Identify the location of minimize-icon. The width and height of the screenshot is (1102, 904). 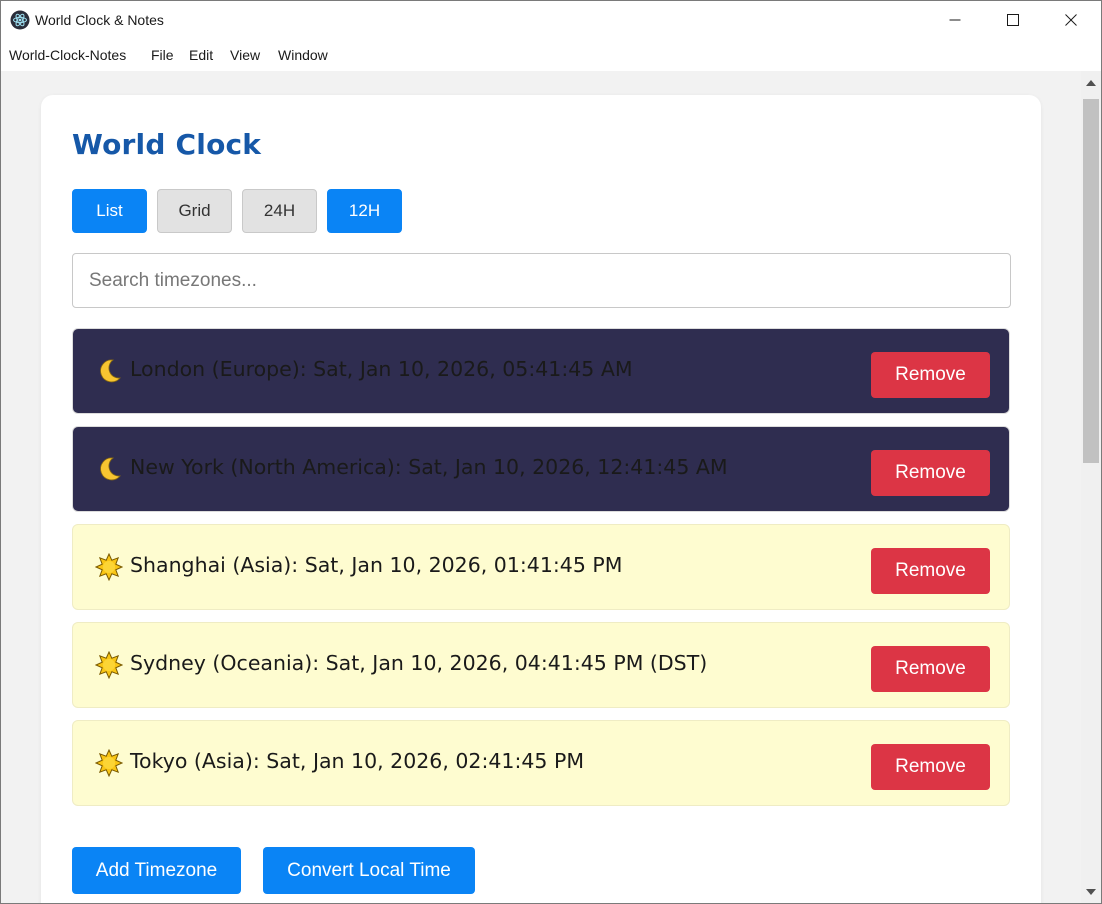
(955, 20).